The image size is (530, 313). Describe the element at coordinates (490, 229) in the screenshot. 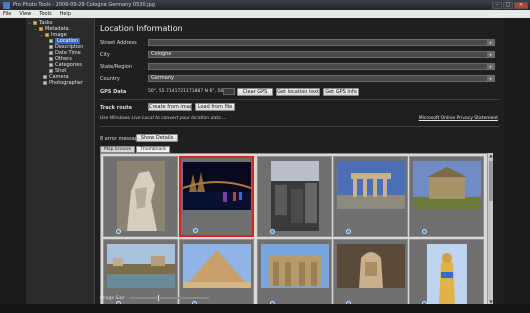

I see `thumbnail-scrollbar: ▲ ▼` at that location.